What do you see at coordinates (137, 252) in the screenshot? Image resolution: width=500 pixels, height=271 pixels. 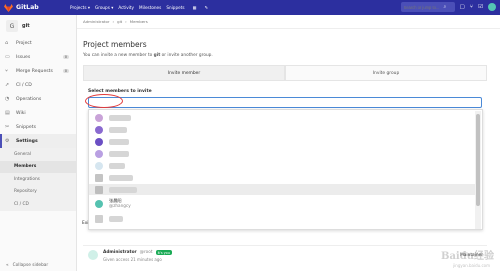 I see `member-name-line: Administrator @root It's you` at bounding box center [137, 252].